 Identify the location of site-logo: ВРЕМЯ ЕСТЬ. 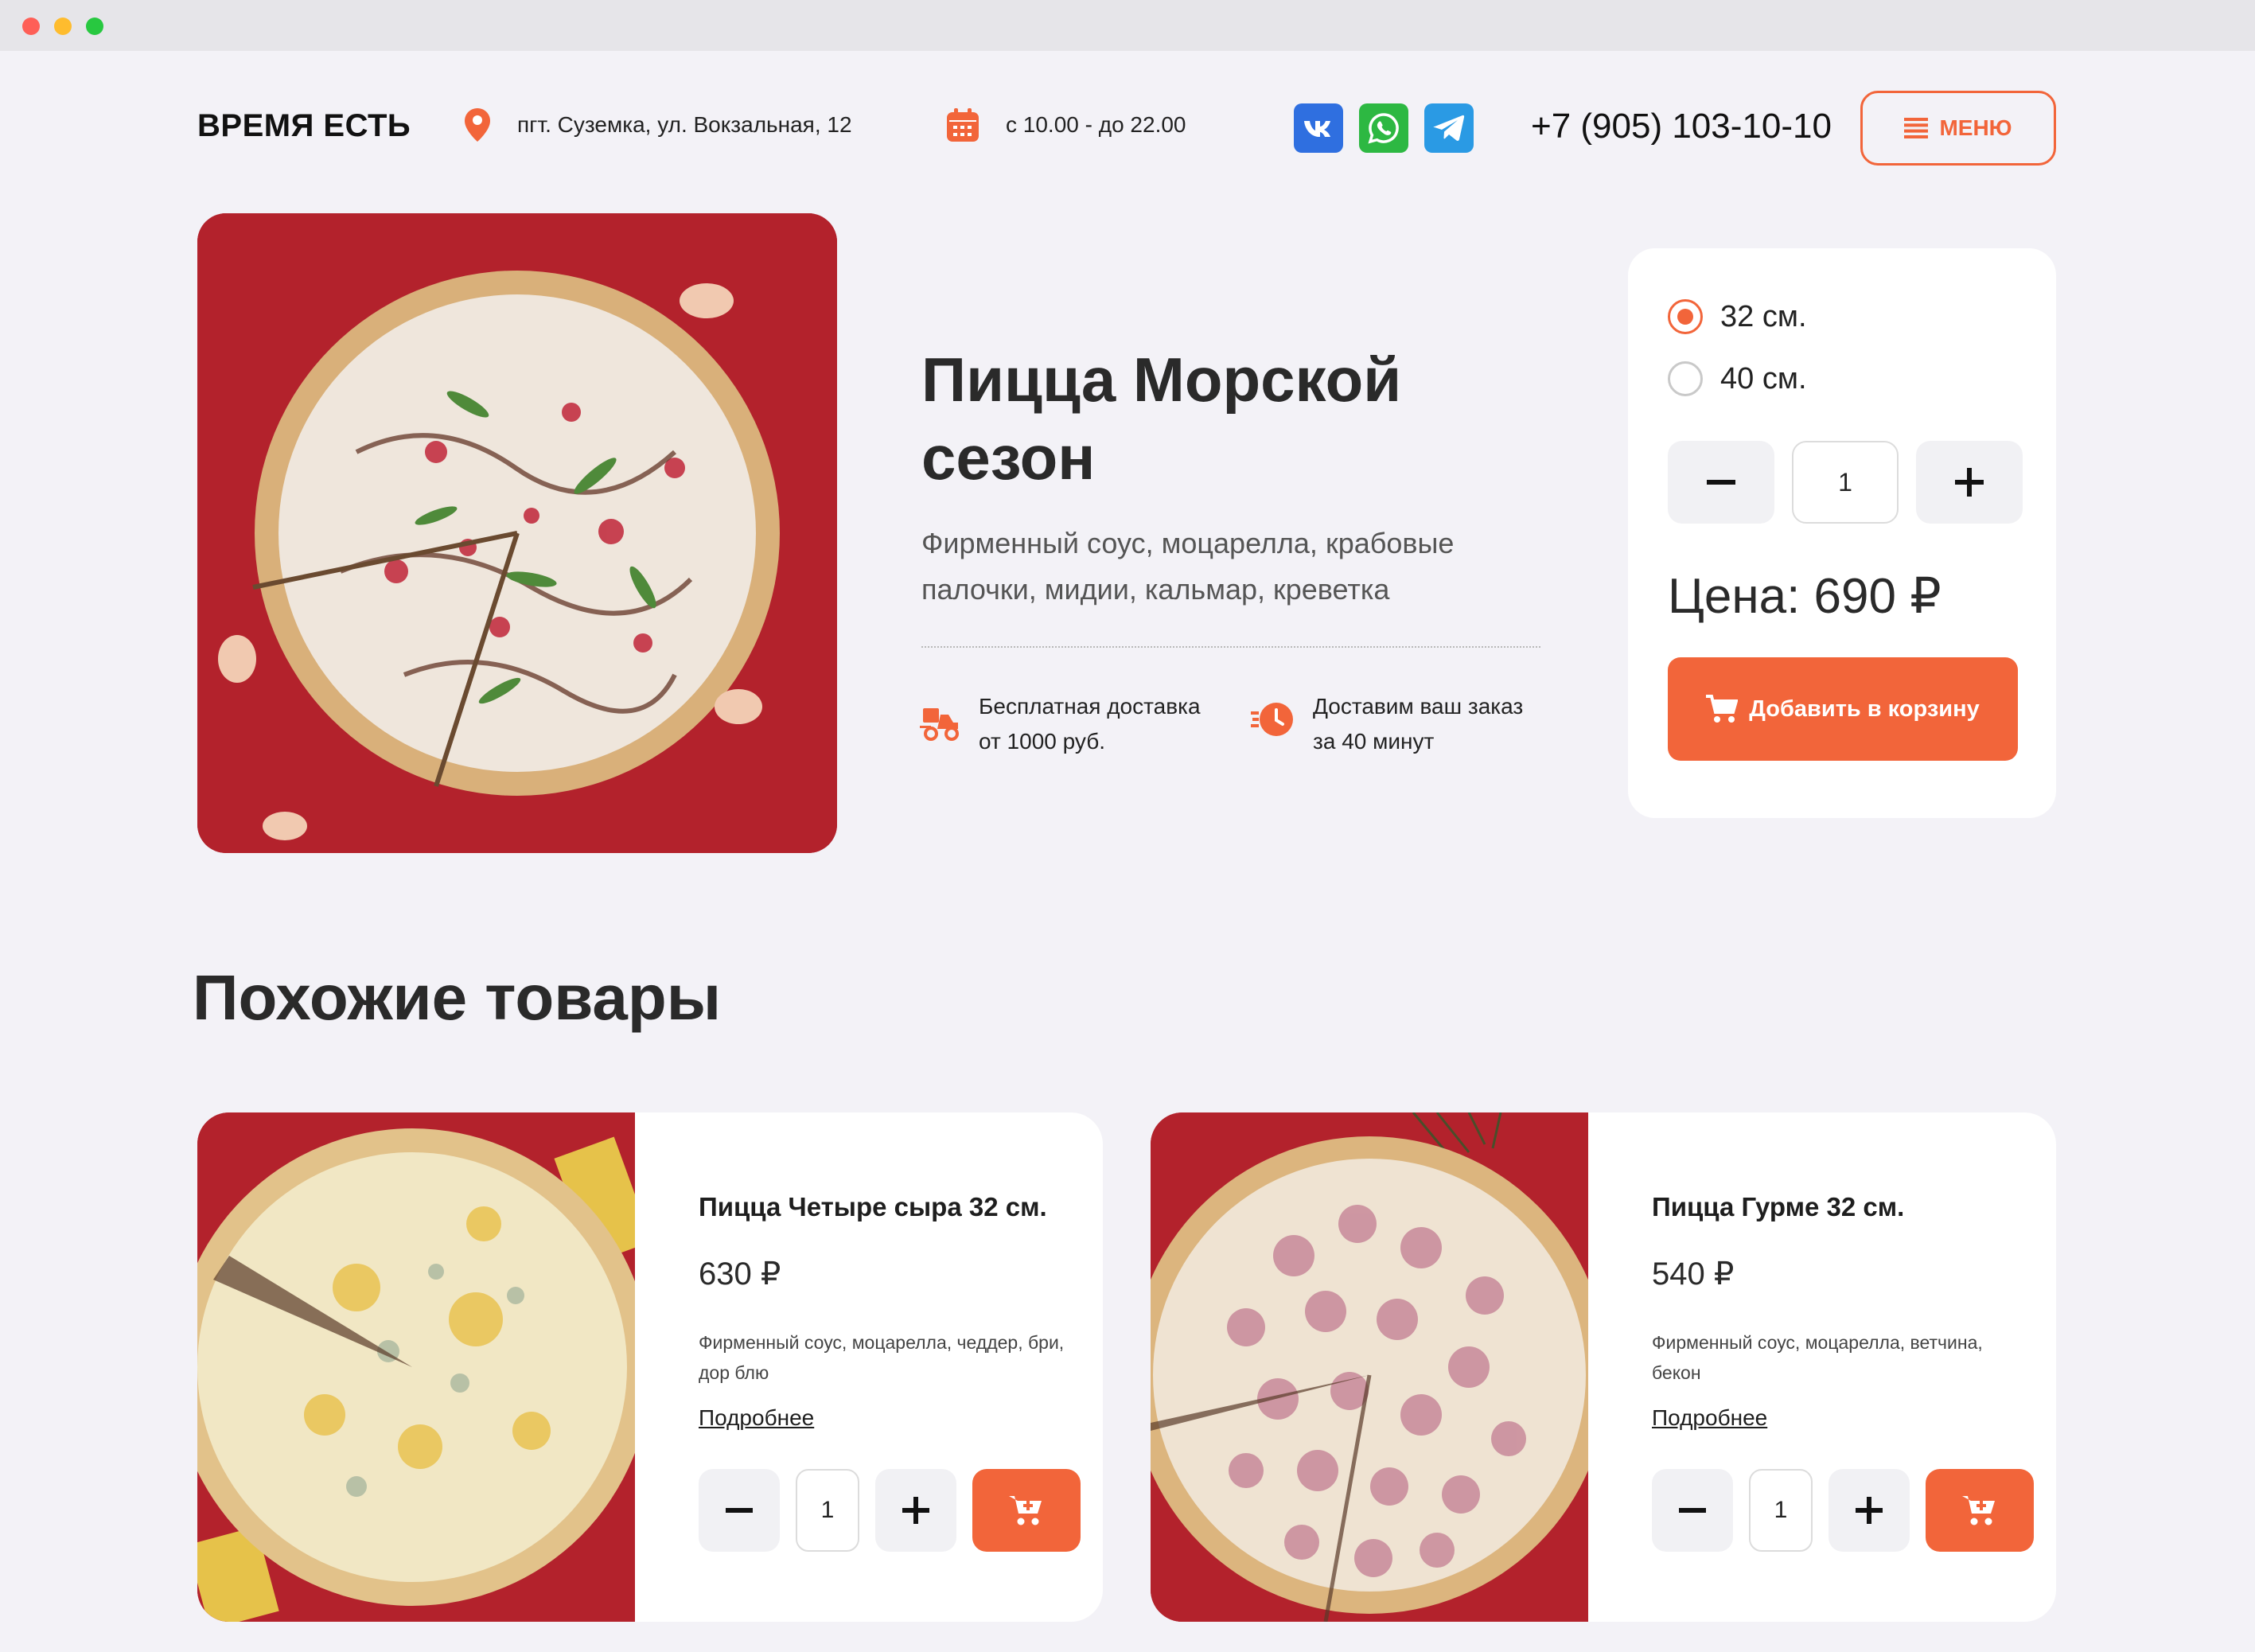
(304, 126).